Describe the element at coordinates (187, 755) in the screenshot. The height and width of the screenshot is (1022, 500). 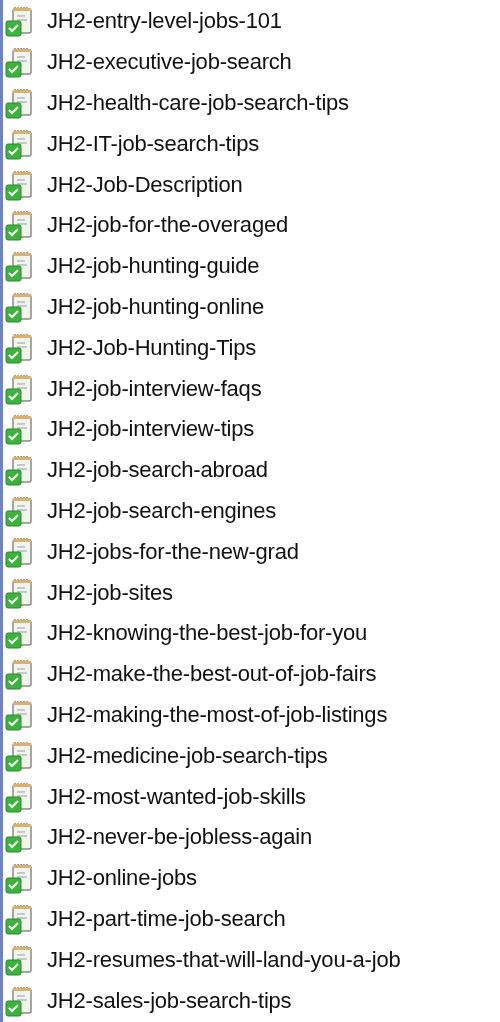
I see `file-name: JH2-medicine-job-search-tips` at that location.